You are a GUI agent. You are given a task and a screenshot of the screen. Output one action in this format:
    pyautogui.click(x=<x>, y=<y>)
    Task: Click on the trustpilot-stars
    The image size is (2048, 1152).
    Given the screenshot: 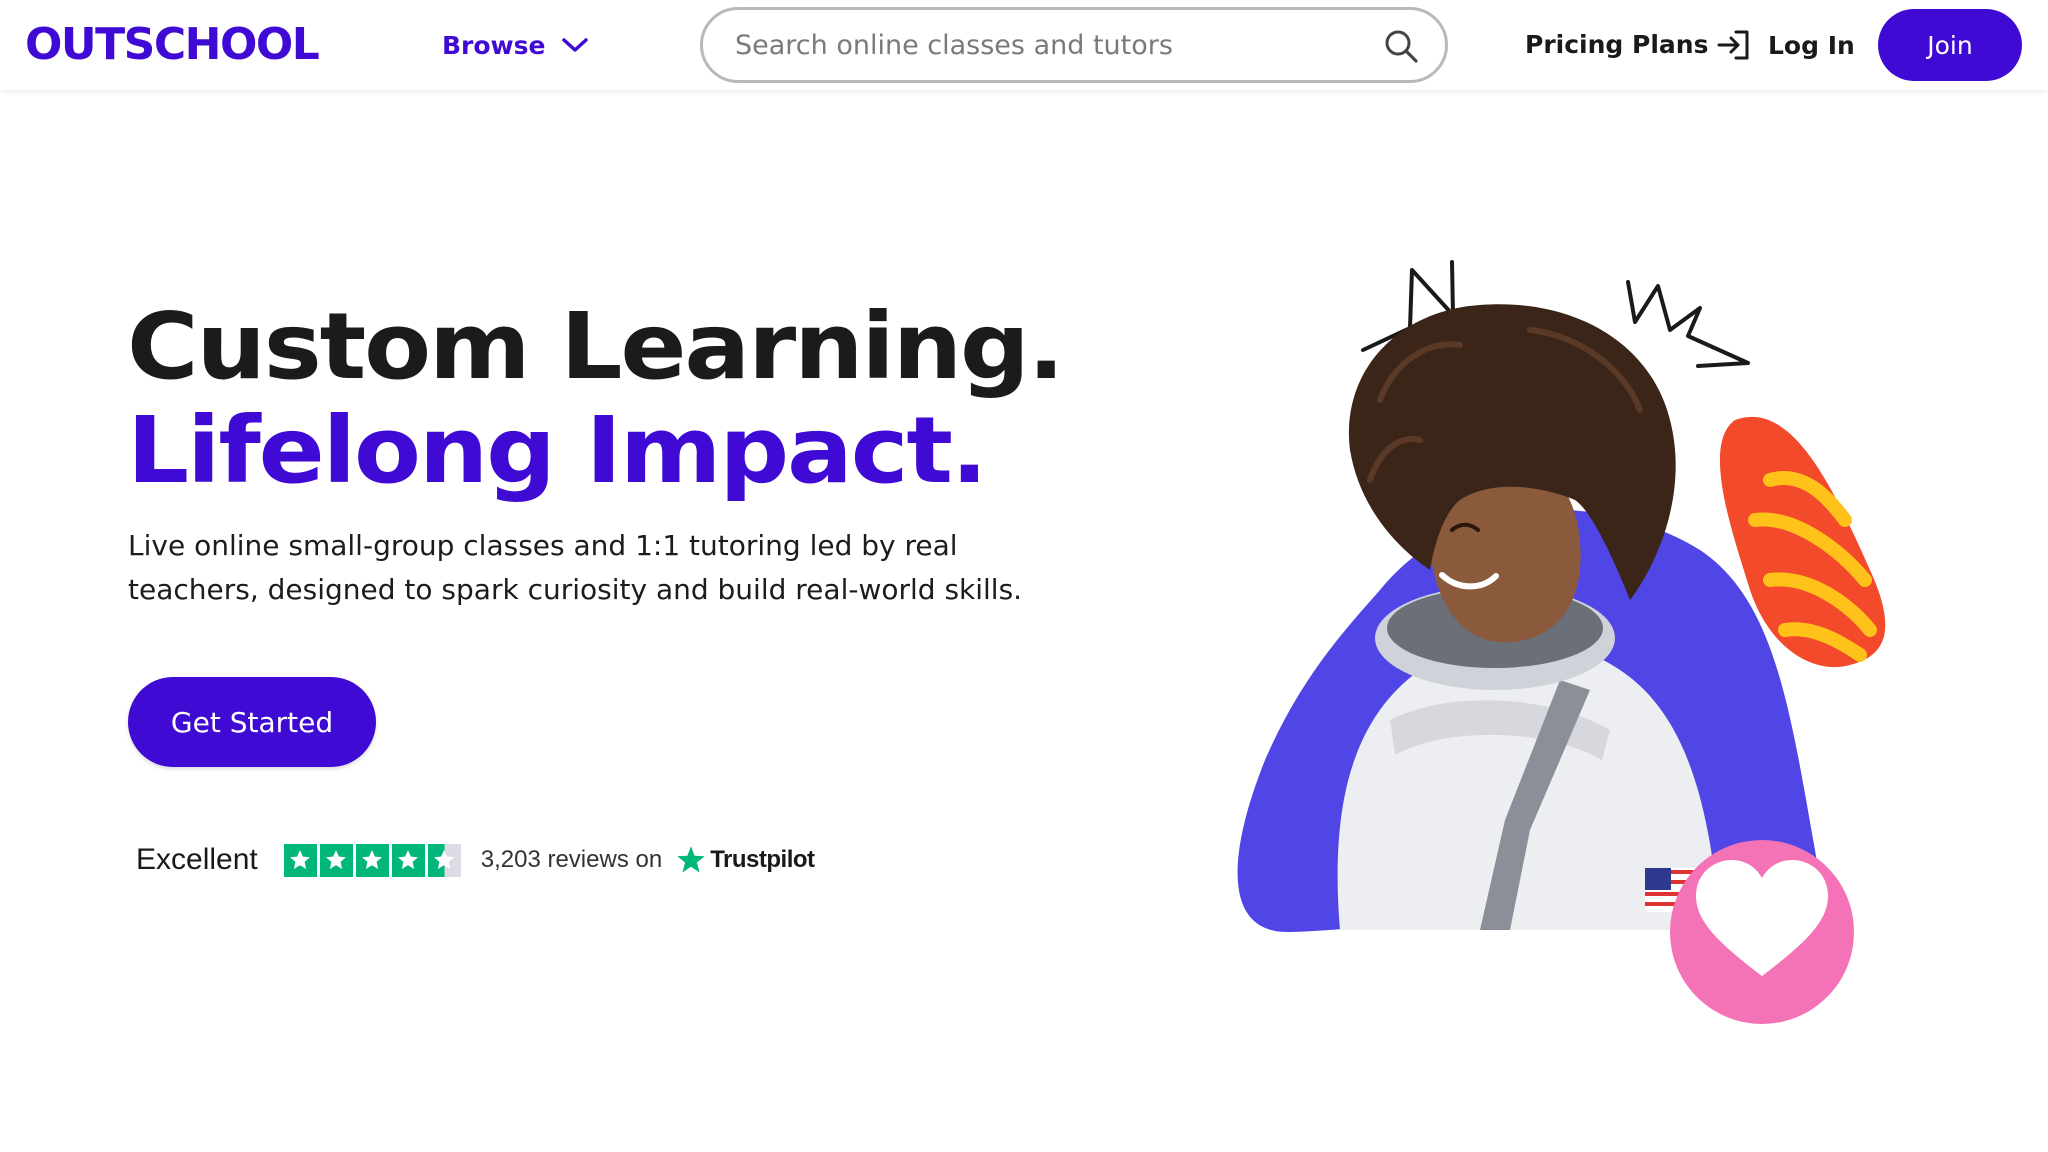 What is the action you would take?
    pyautogui.click(x=372, y=860)
    